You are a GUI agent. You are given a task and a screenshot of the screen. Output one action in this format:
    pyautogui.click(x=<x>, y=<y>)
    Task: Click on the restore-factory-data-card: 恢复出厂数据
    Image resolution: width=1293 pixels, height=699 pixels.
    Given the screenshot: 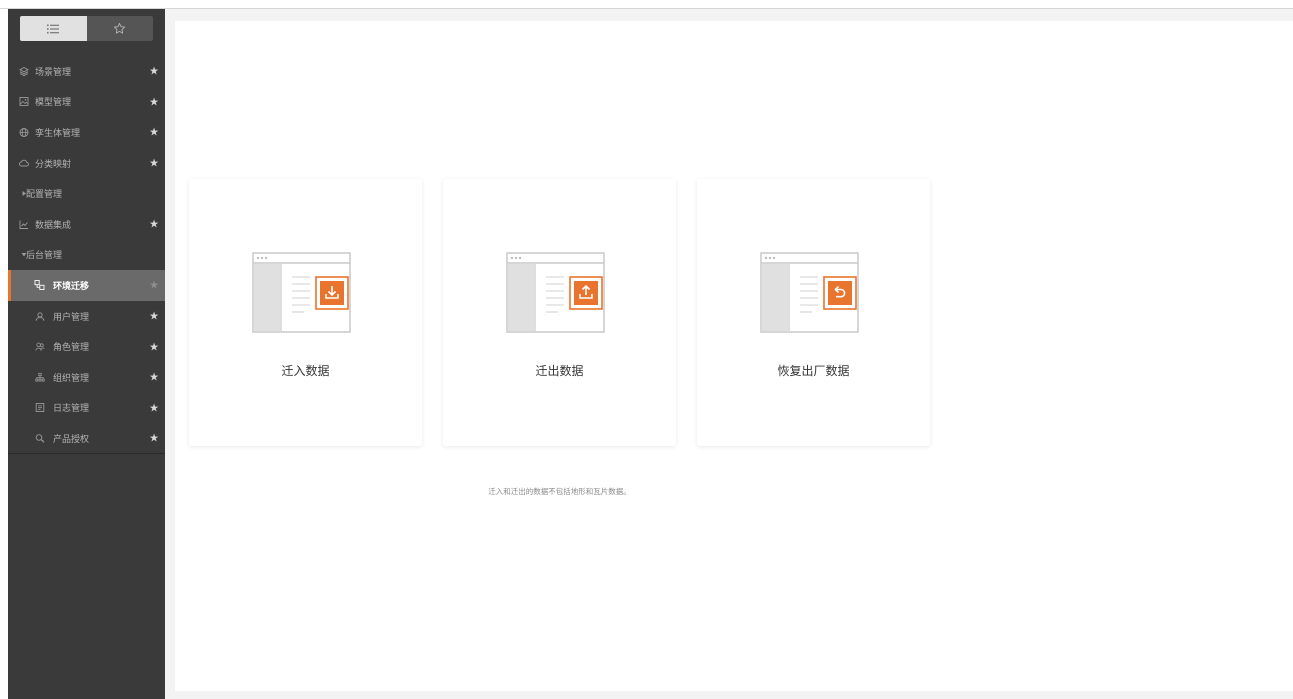 What is the action you would take?
    pyautogui.click(x=813, y=312)
    